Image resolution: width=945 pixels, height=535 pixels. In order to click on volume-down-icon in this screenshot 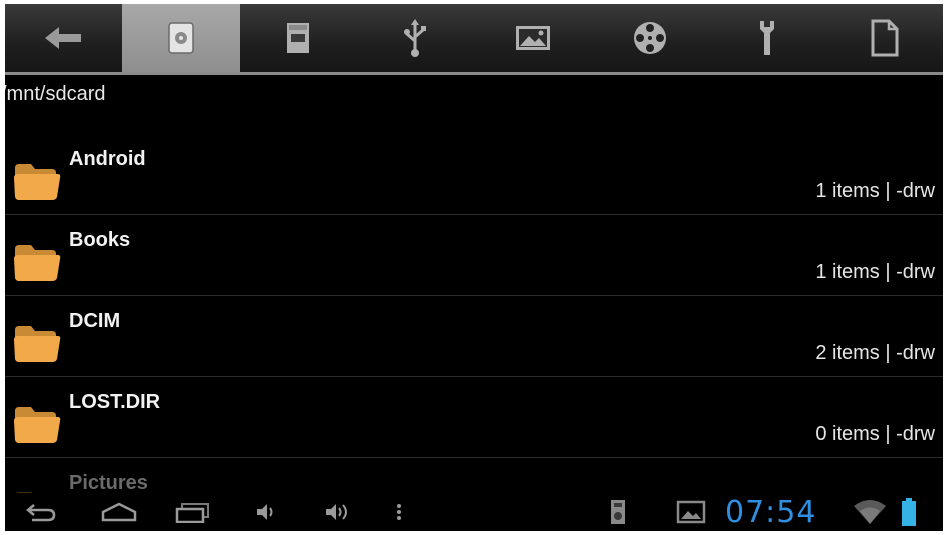, I will do `click(265, 512)`.